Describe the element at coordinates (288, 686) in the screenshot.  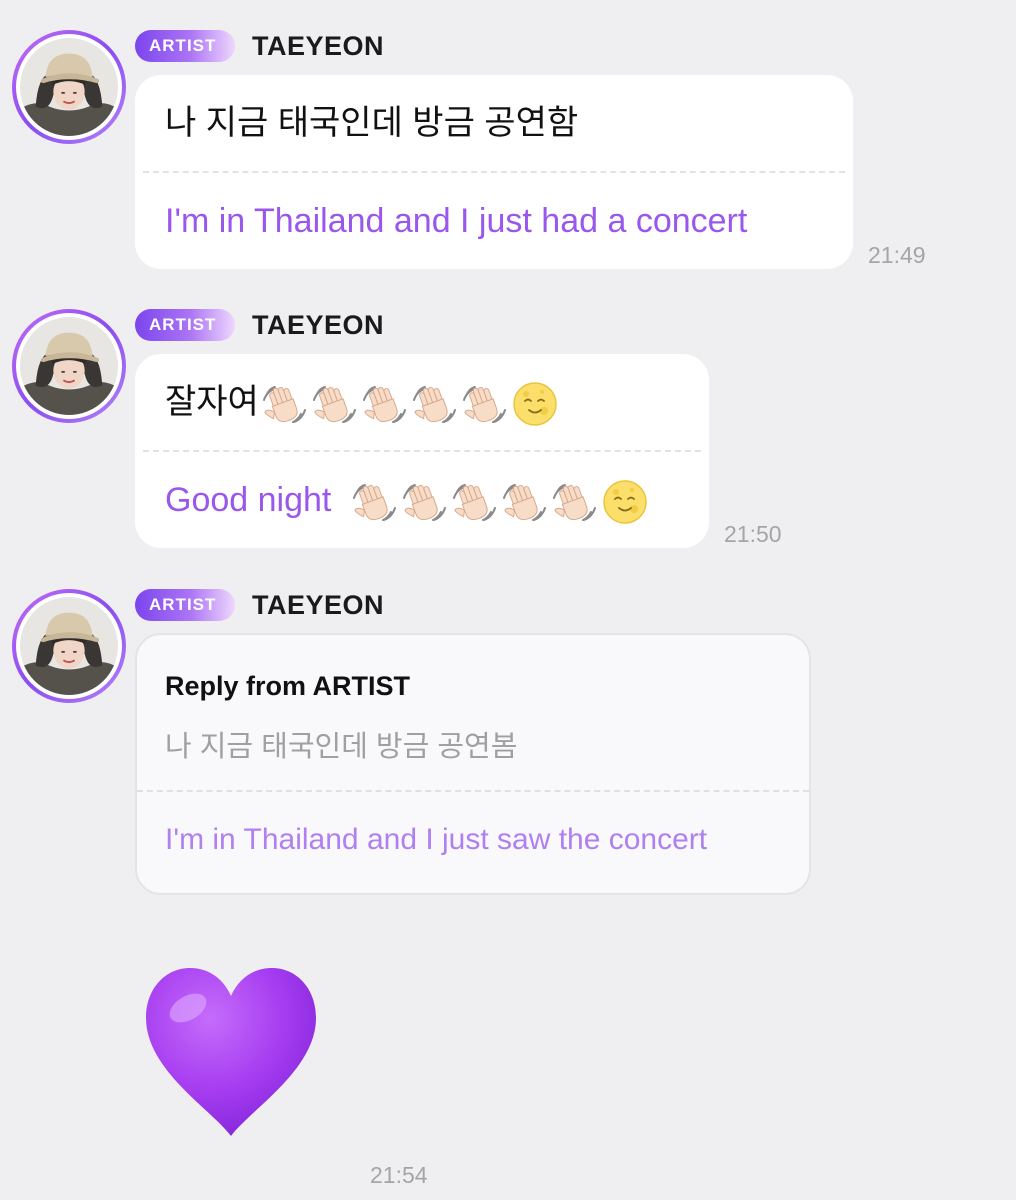
I see `reply-title: Reply from ARTIST` at that location.